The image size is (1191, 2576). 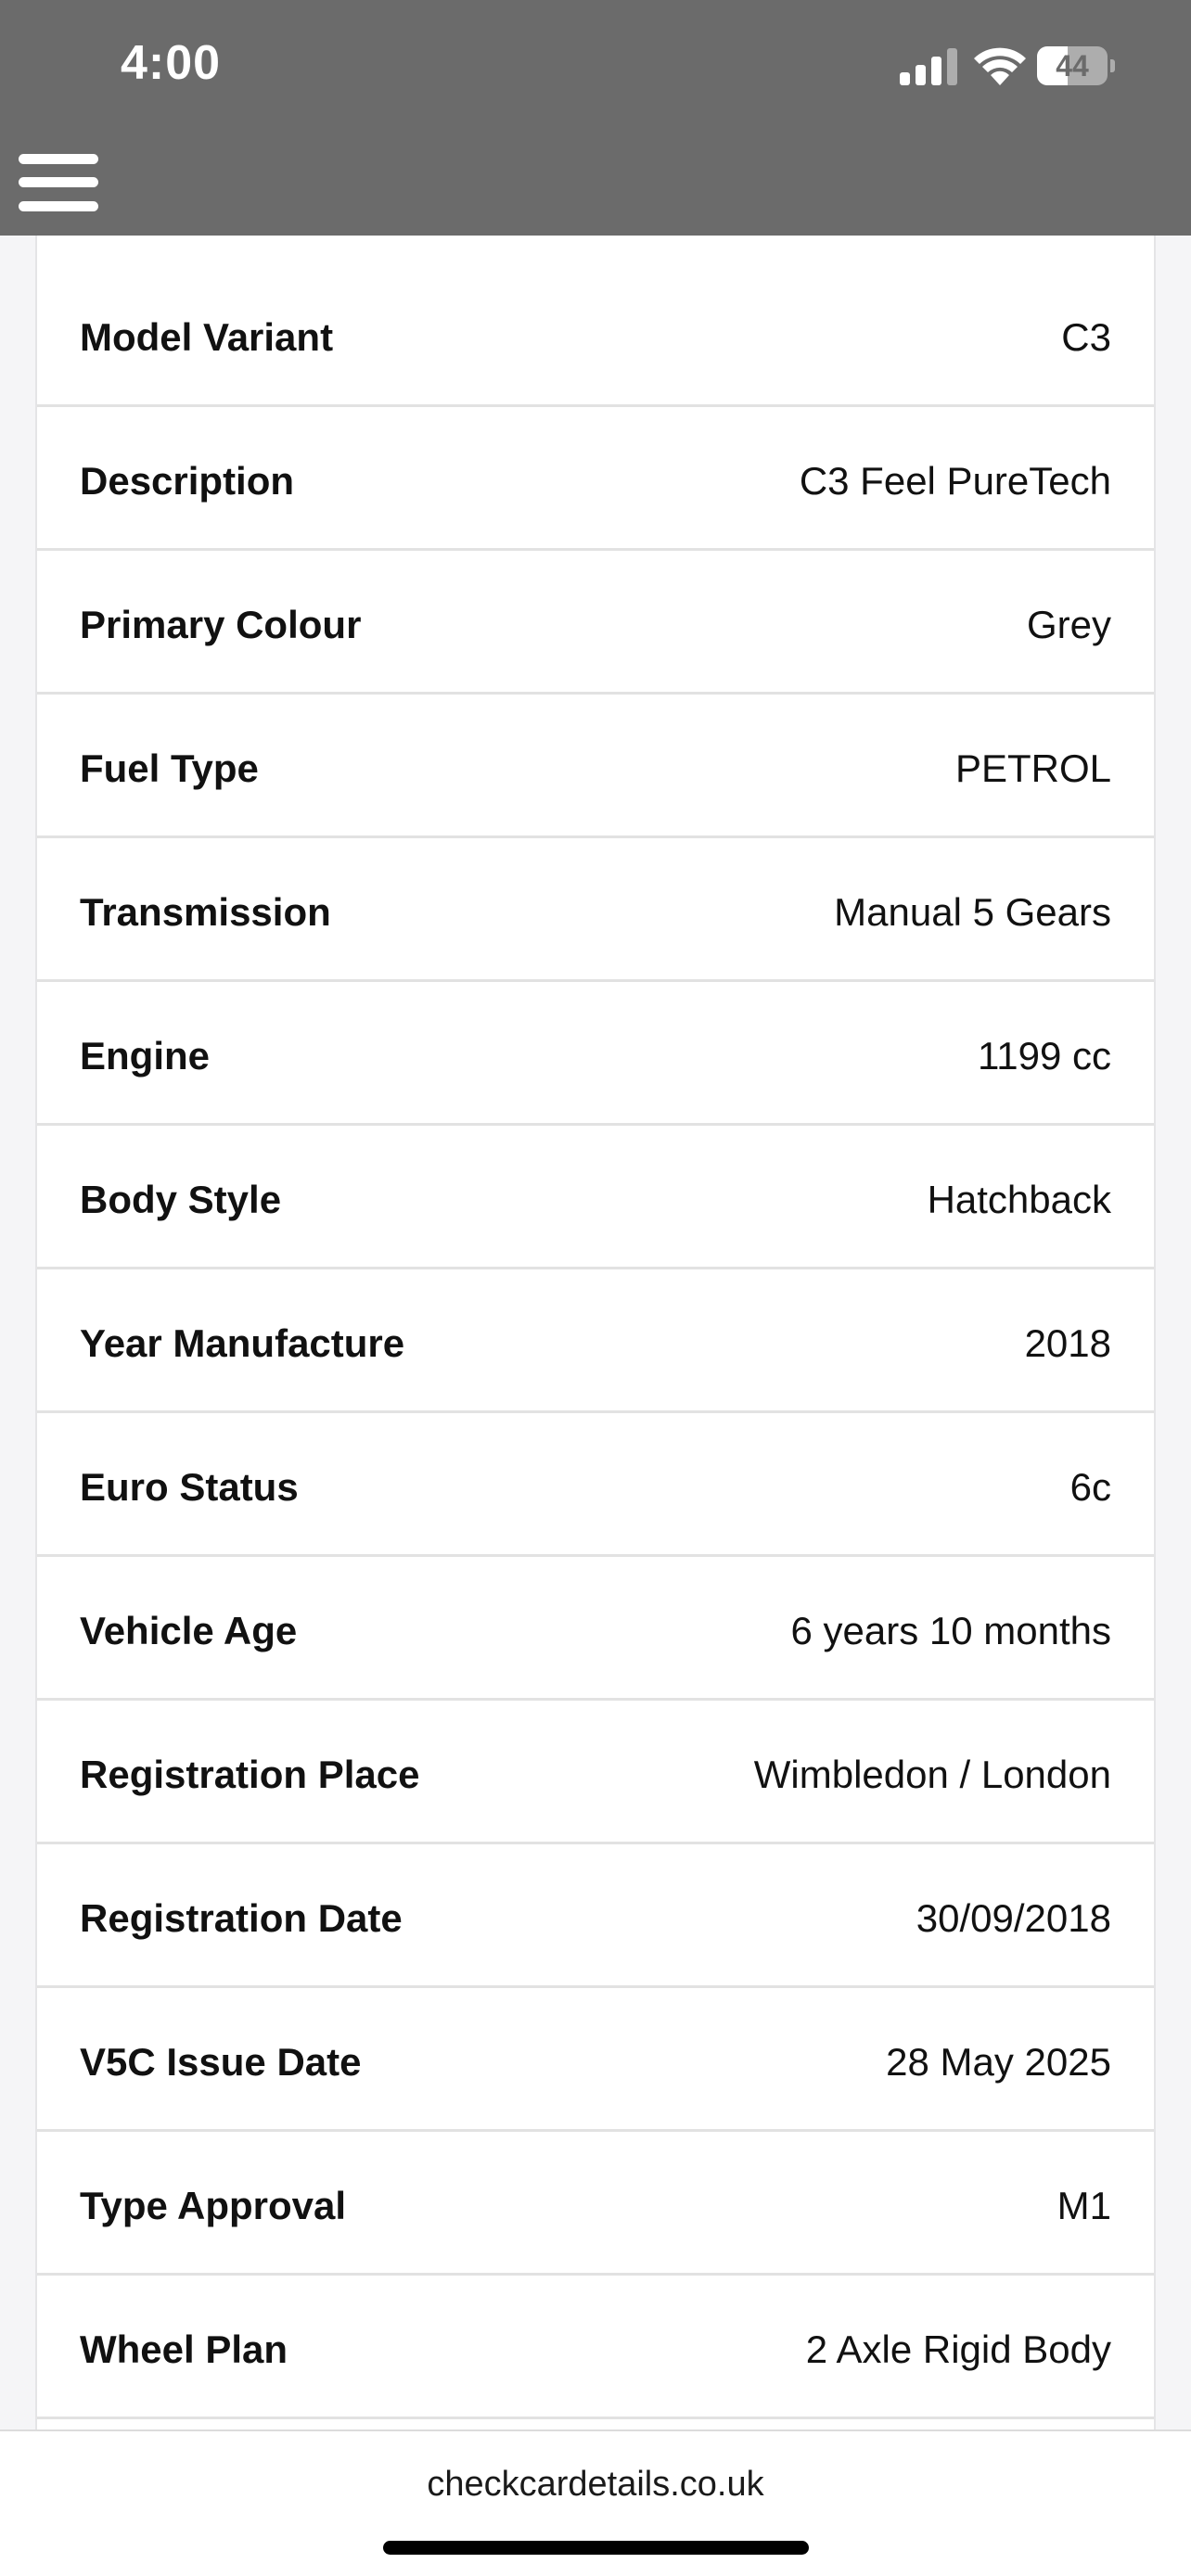 I want to click on detail-label: Registration Place, so click(x=250, y=1774).